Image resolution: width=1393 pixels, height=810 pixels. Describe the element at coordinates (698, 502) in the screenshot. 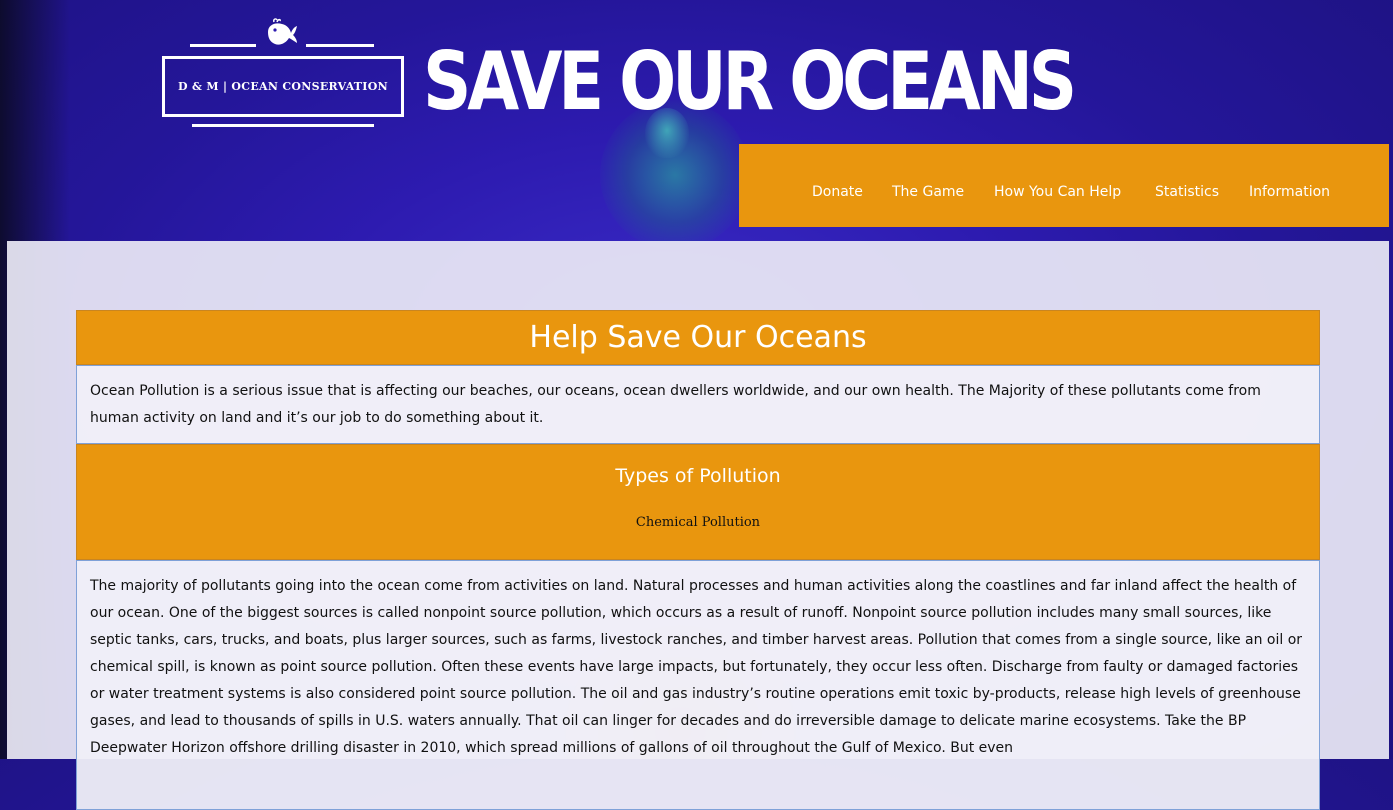

I see `types-of-pollution-header: Types of Pollution Chemical Pollution` at that location.